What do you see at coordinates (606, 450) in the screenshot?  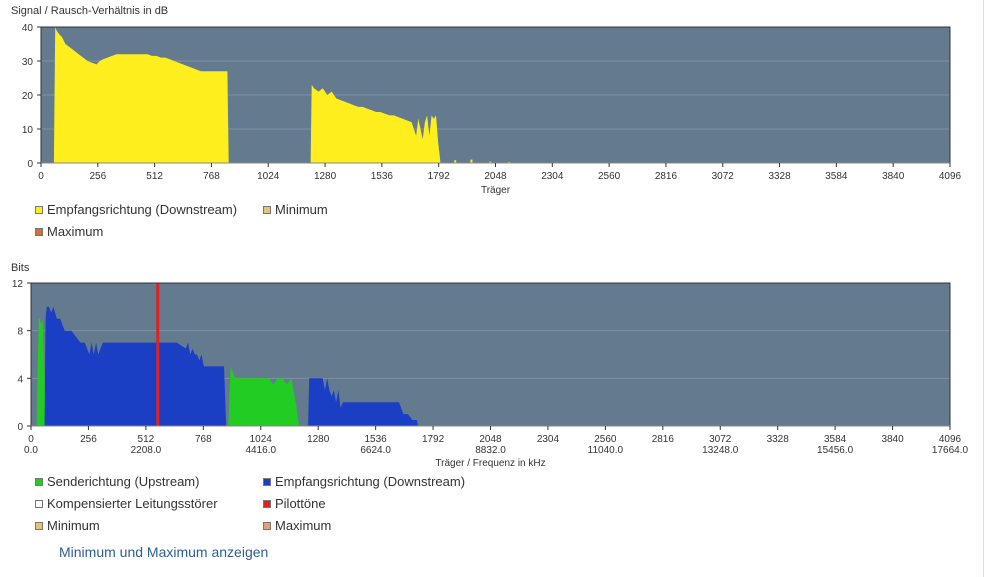 I see `x-tick-freq-label: 11040.0` at bounding box center [606, 450].